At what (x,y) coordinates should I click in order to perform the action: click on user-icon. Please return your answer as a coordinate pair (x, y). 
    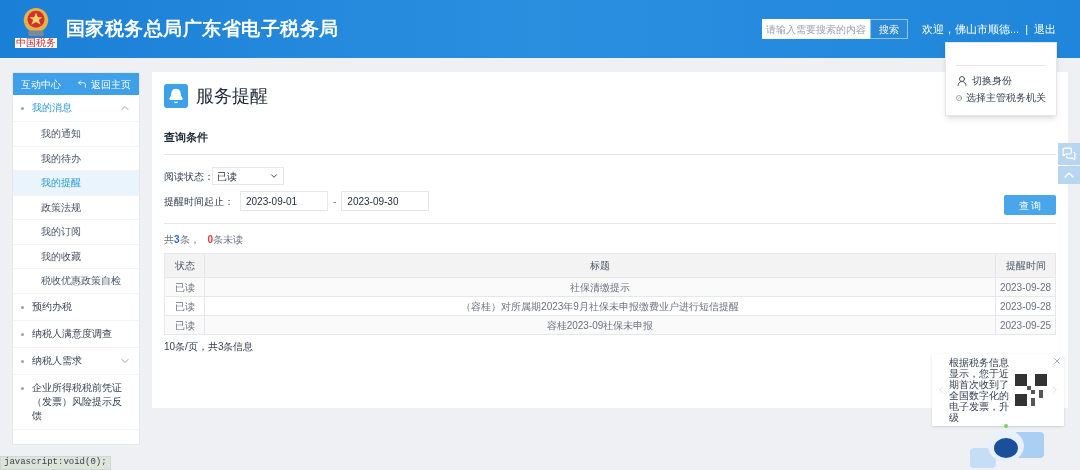
    Looking at the image, I should click on (962, 80).